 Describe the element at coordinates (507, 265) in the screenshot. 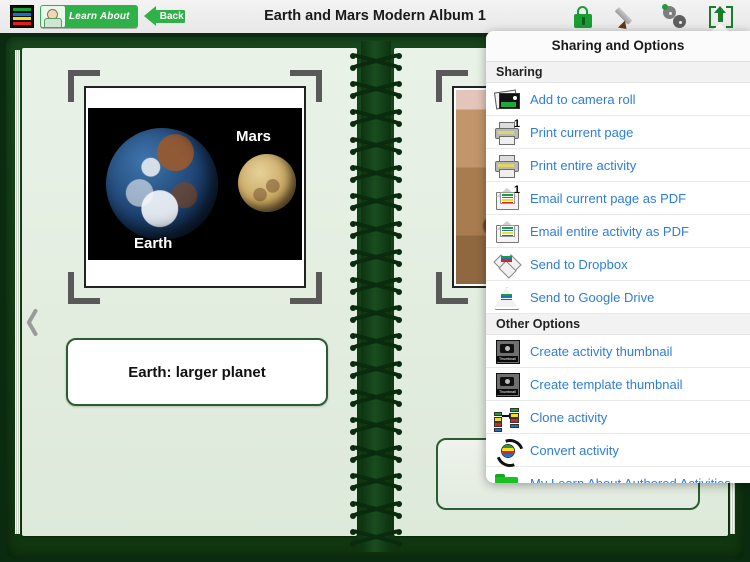

I see `dropbox-icon` at that location.